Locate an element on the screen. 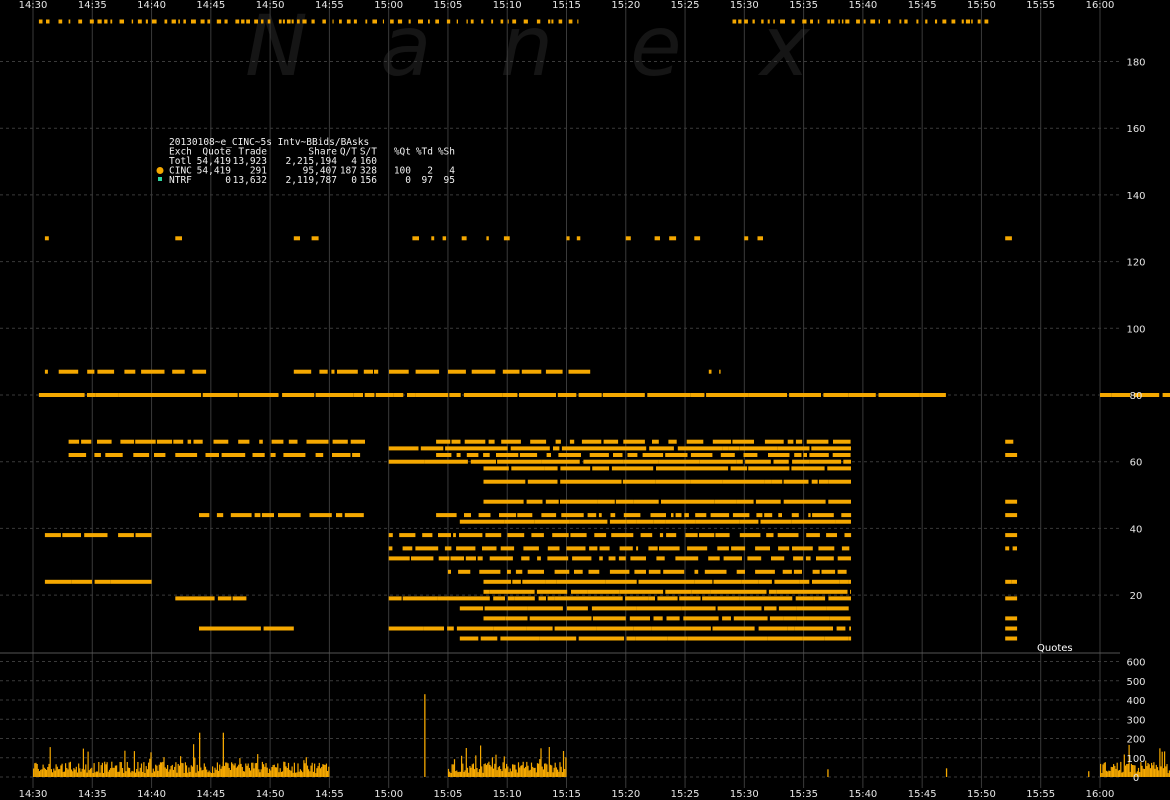  x-tick-label-top: 15:10 is located at coordinates (507, 5).